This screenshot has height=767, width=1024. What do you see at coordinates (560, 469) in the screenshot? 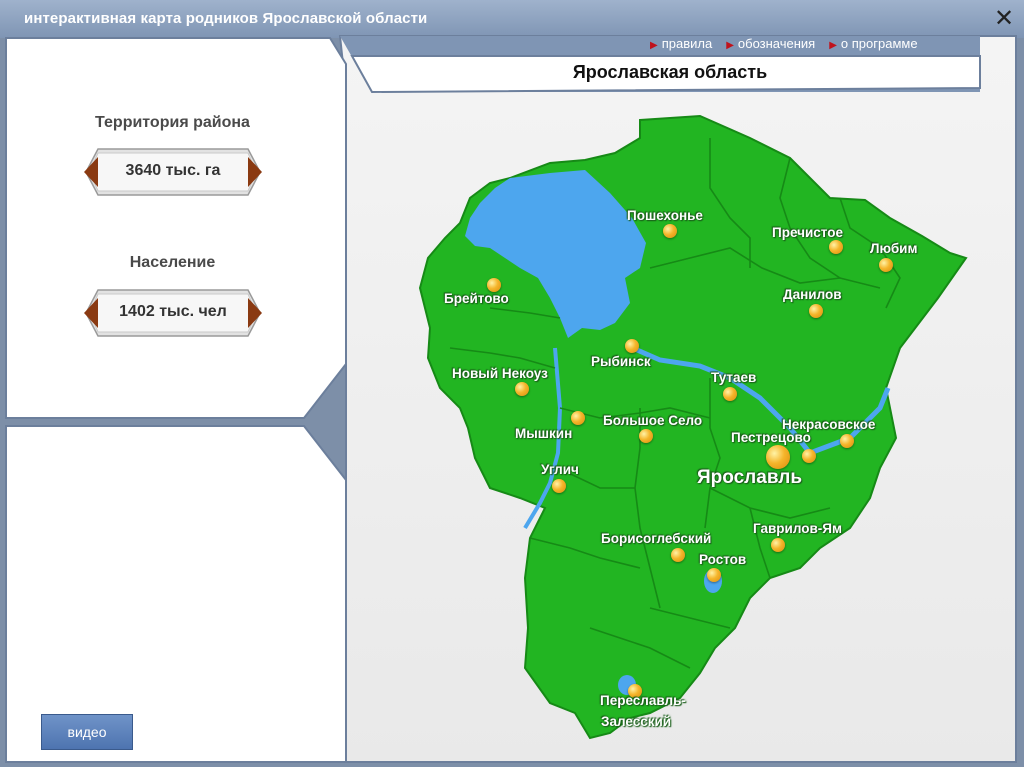
I see `uglich-label: Углич` at bounding box center [560, 469].